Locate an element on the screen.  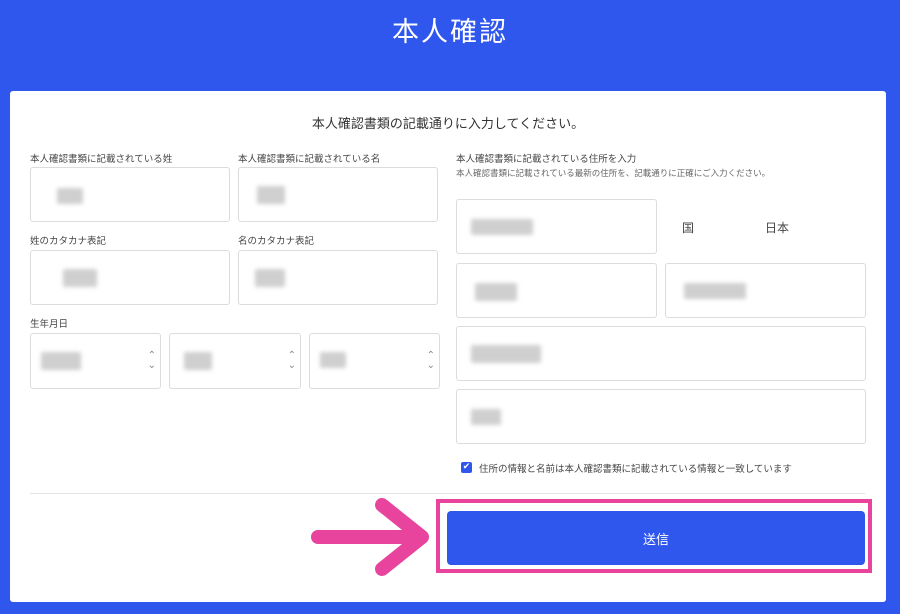
city-input is located at coordinates (765, 290).